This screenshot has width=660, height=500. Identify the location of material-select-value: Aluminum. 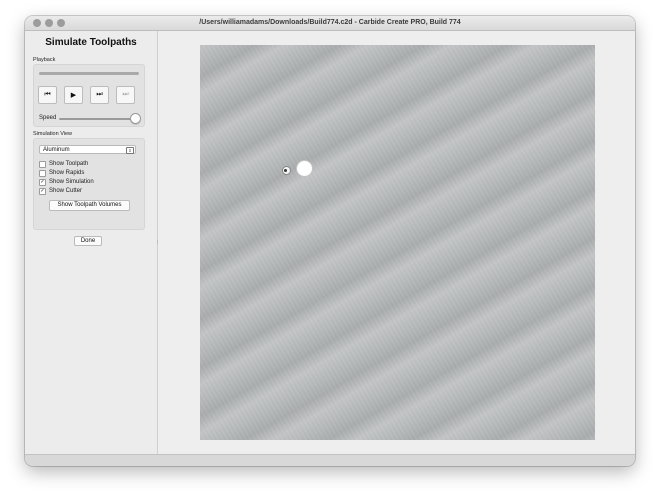
(56, 150).